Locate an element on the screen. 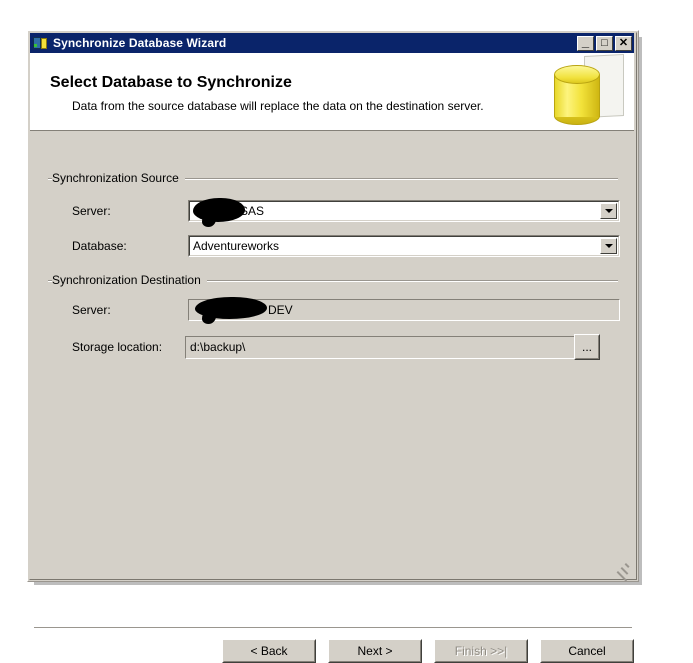 This screenshot has height=663, width=693. close-icon: ✕ is located at coordinates (623, 42).